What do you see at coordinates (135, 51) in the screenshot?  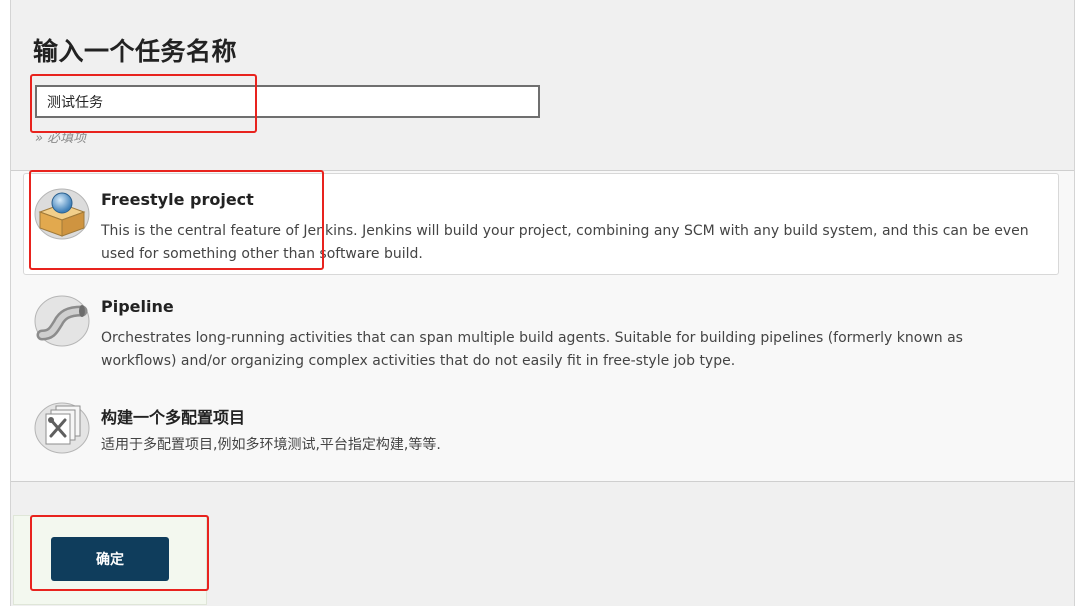 I see `page-title: 输入一个任务名称` at bounding box center [135, 51].